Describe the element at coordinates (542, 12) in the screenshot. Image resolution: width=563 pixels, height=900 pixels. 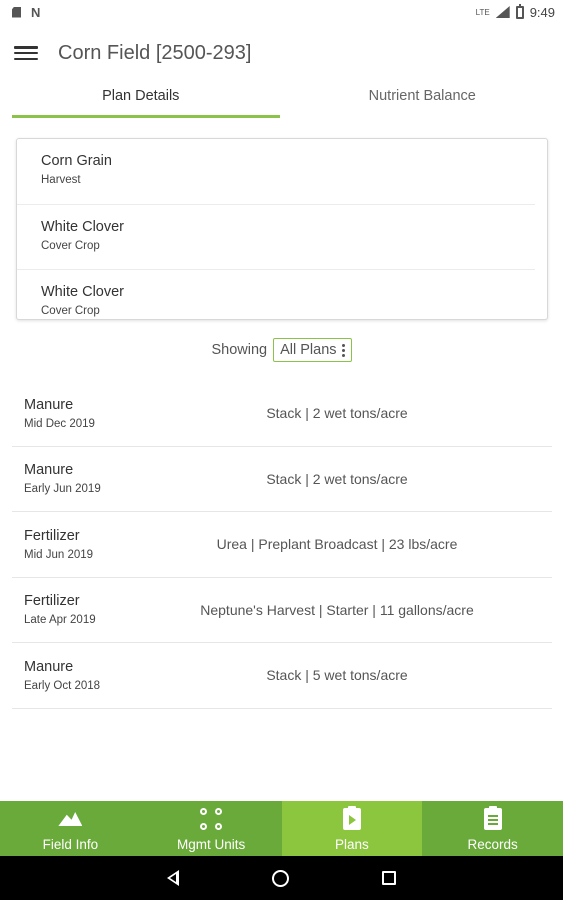
I see `clock: 9:49` at that location.